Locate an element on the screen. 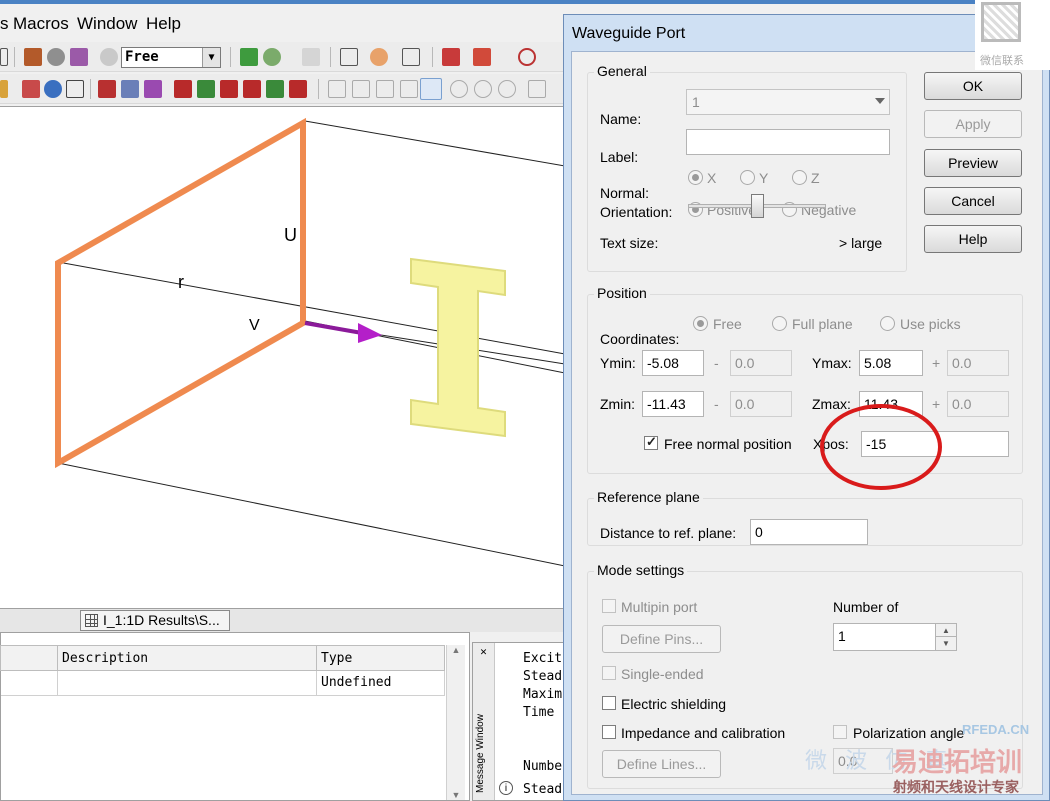 Image resolution: width=1050 pixels, height=801 pixels. name-select: 1 is located at coordinates (788, 102).